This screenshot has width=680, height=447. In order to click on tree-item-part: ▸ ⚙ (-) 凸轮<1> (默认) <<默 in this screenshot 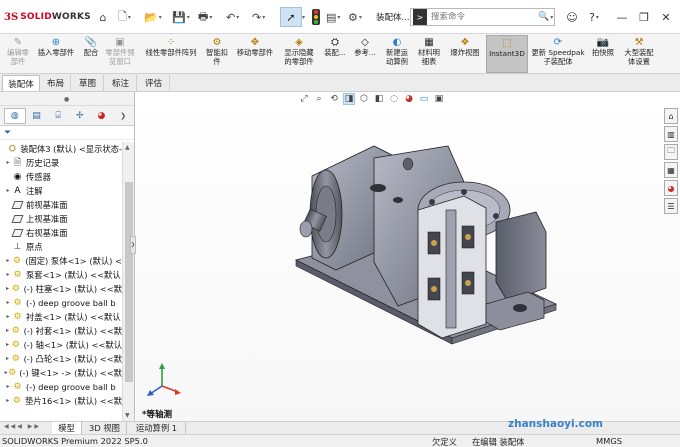, I will do `click(61, 358)`.